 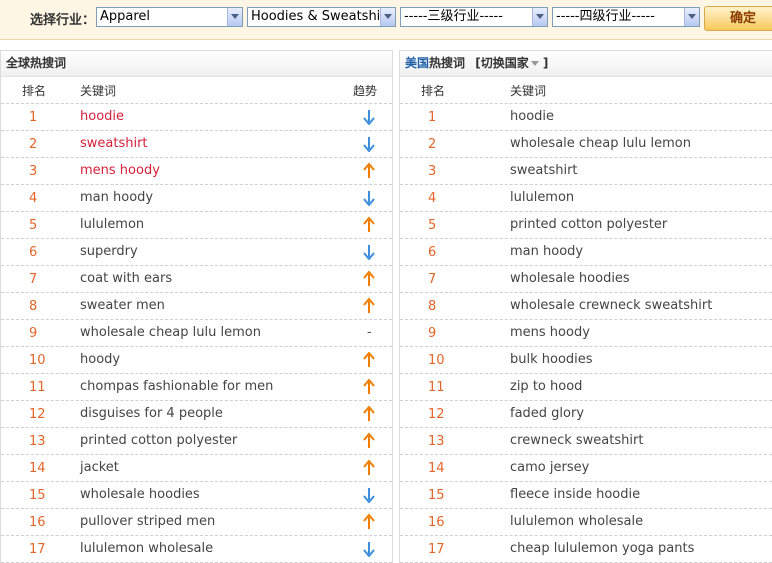 What do you see at coordinates (99, 467) in the screenshot?
I see `keyword-link: jacket` at bounding box center [99, 467].